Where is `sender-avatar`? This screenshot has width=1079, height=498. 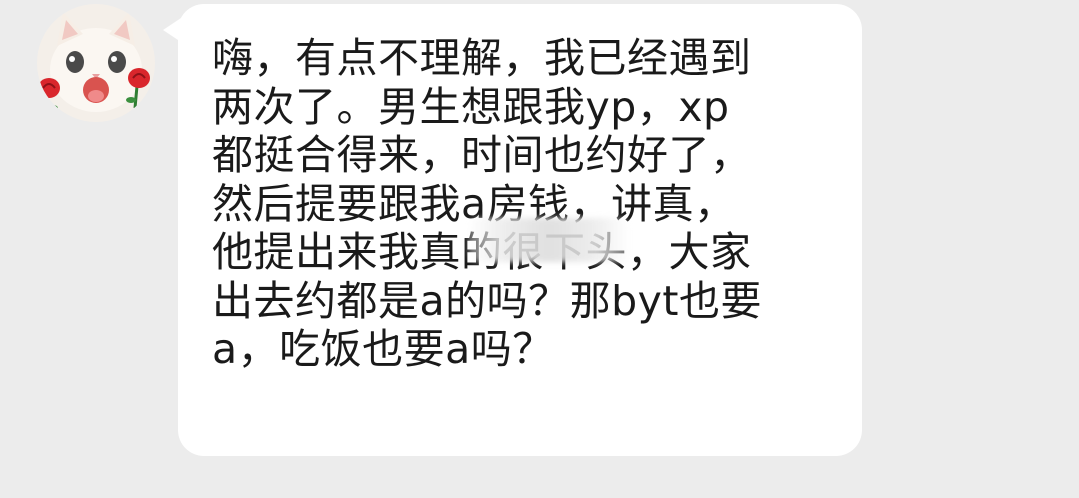
sender-avatar is located at coordinates (96, 63).